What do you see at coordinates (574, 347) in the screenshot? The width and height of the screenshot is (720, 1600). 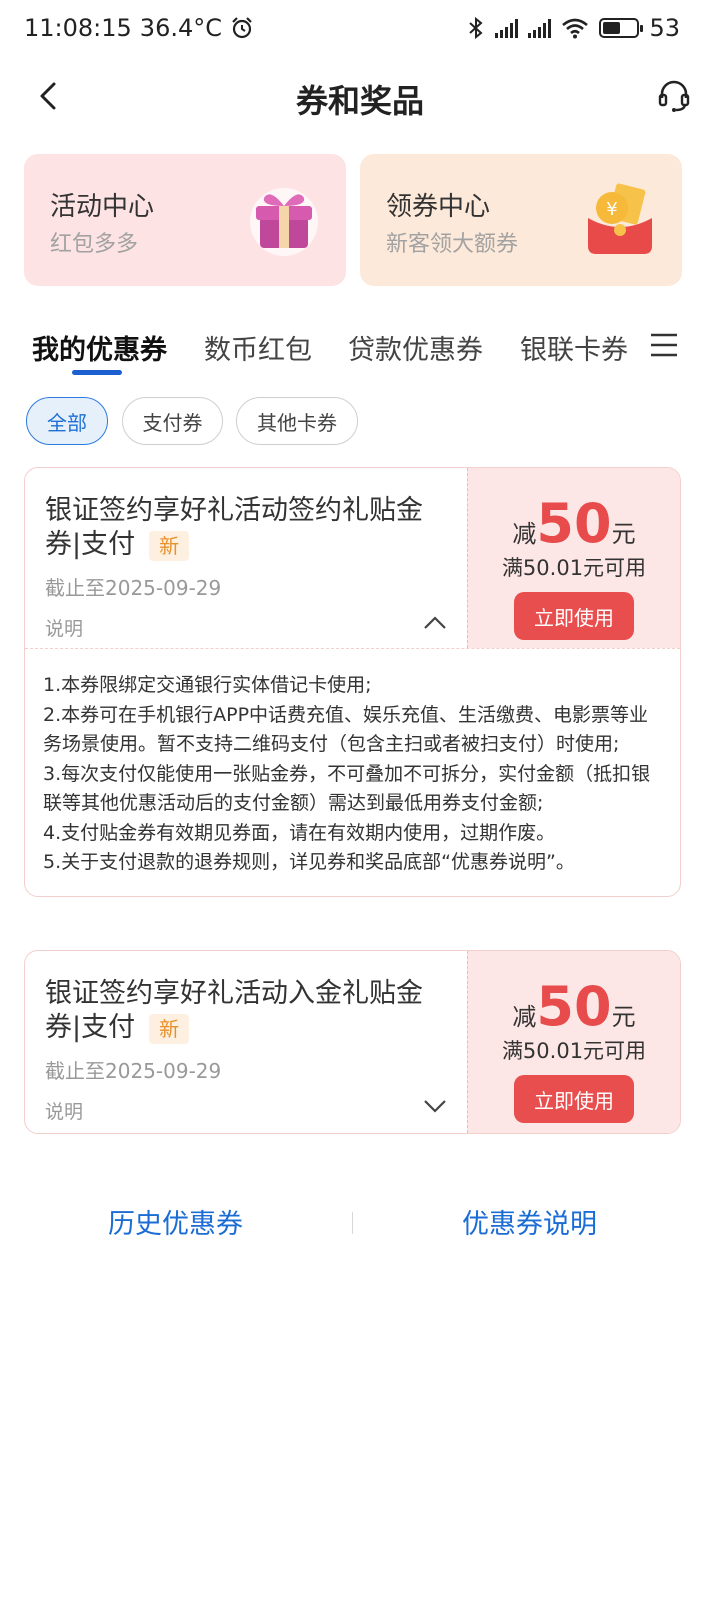 I see `tab-unionpay-coupons: 银联卡券` at bounding box center [574, 347].